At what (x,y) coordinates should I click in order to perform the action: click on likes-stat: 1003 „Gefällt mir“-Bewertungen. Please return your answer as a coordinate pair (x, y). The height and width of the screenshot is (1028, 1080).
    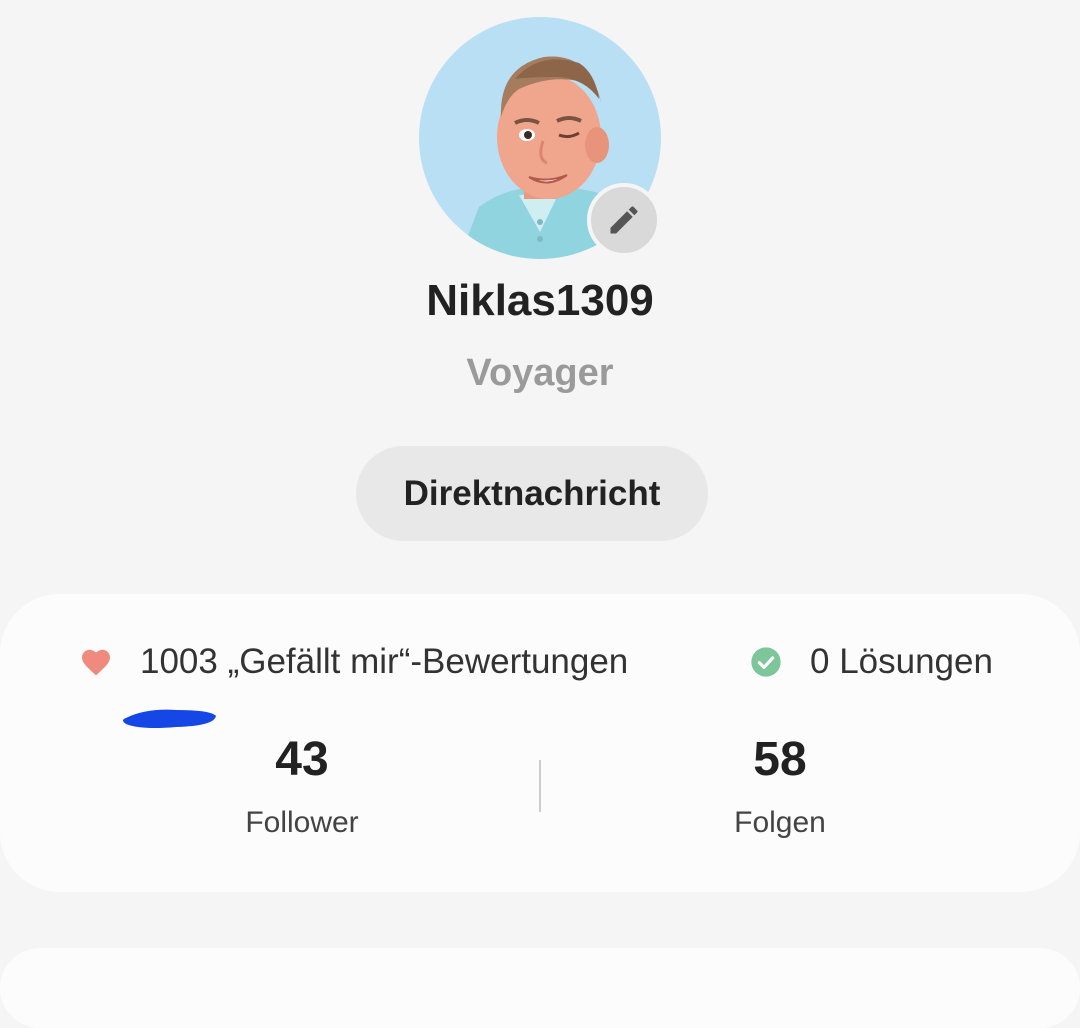
    Looking at the image, I should click on (354, 662).